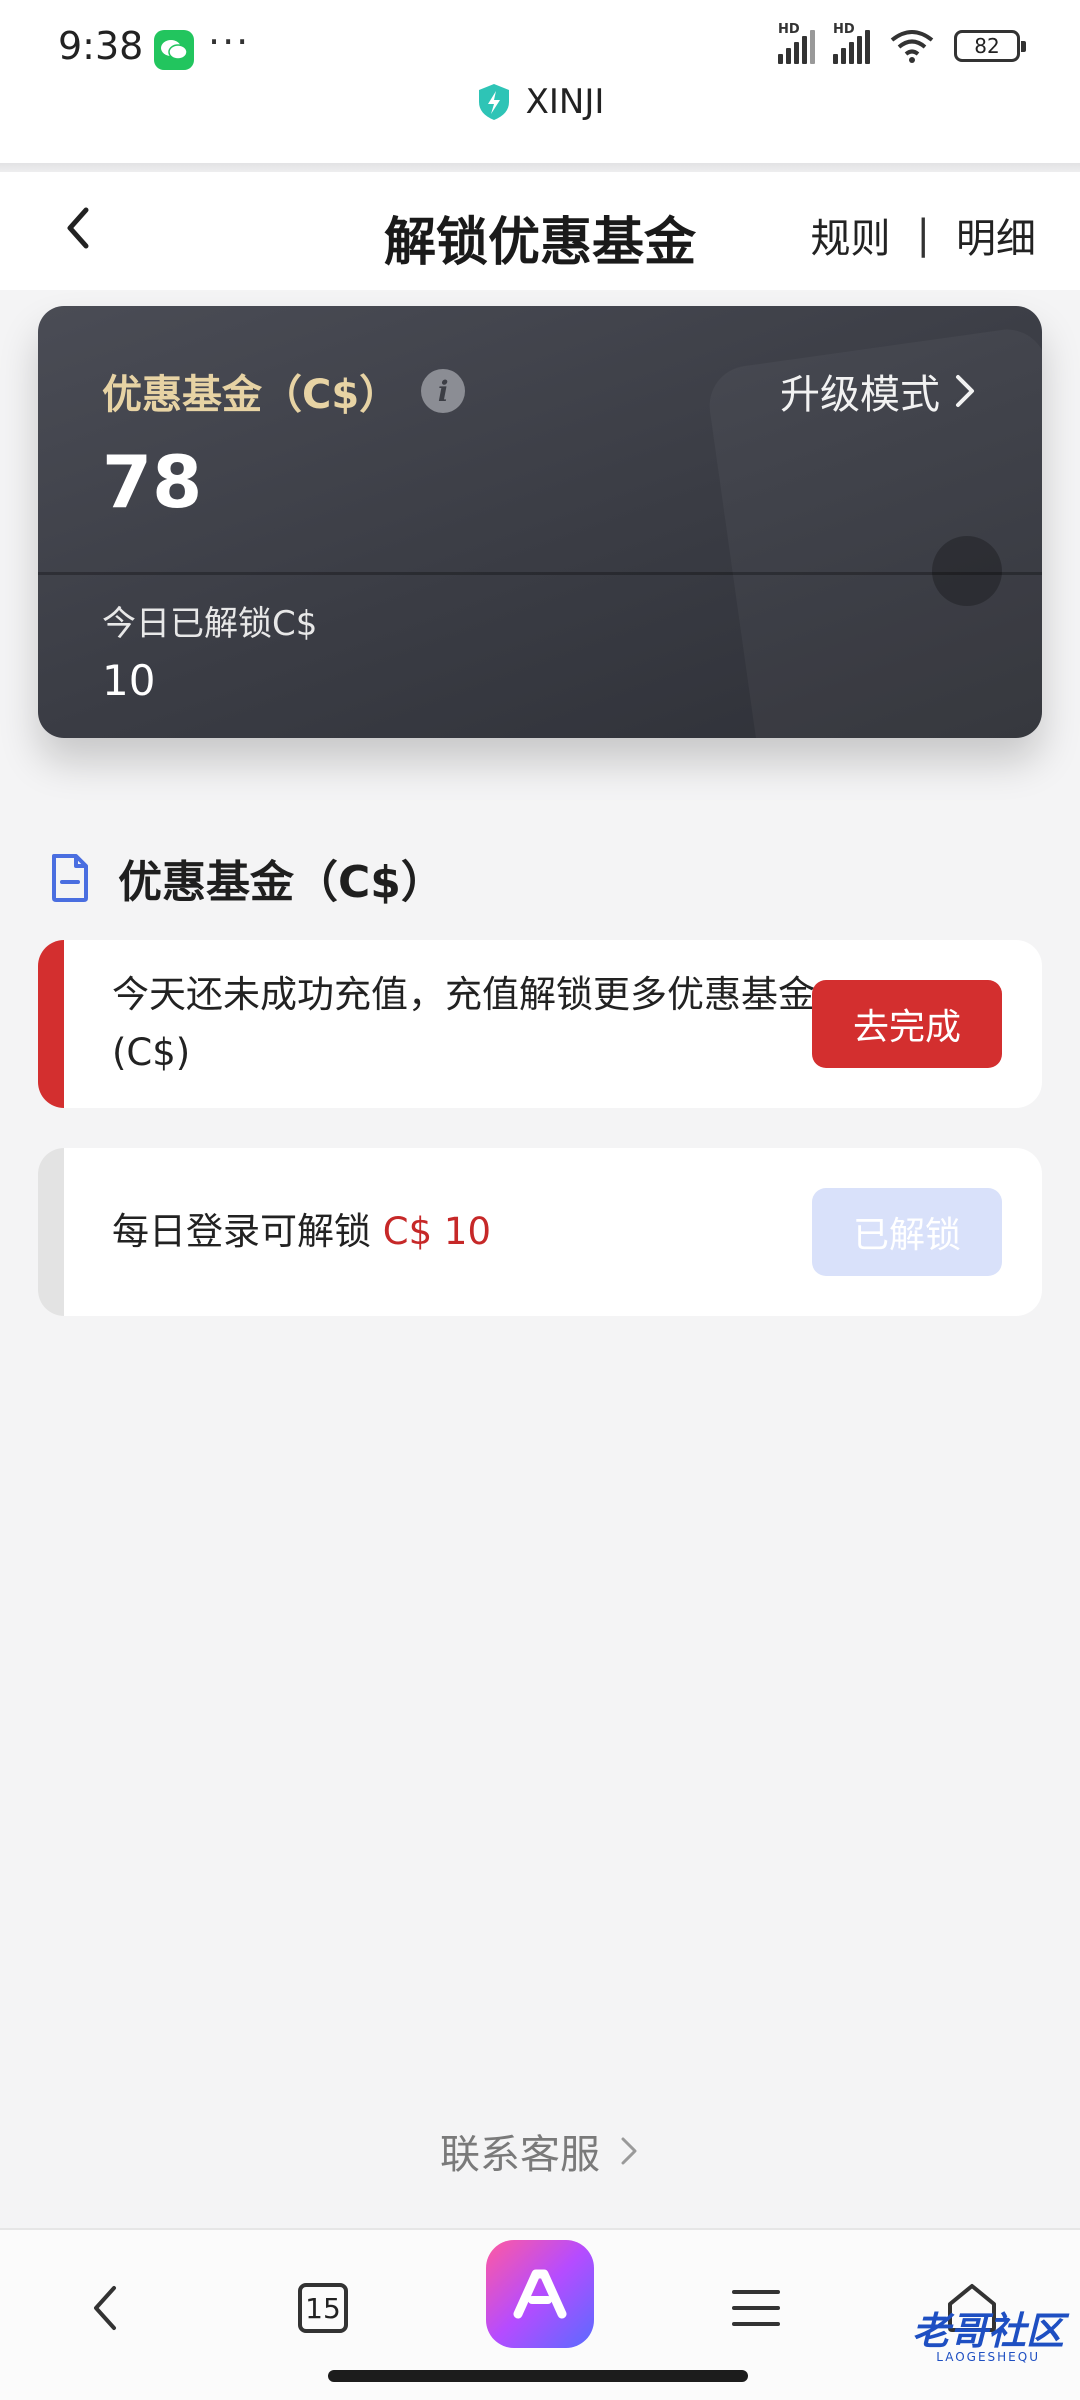  I want to click on contact-support-link: 联系客服, so click(540, 2151).